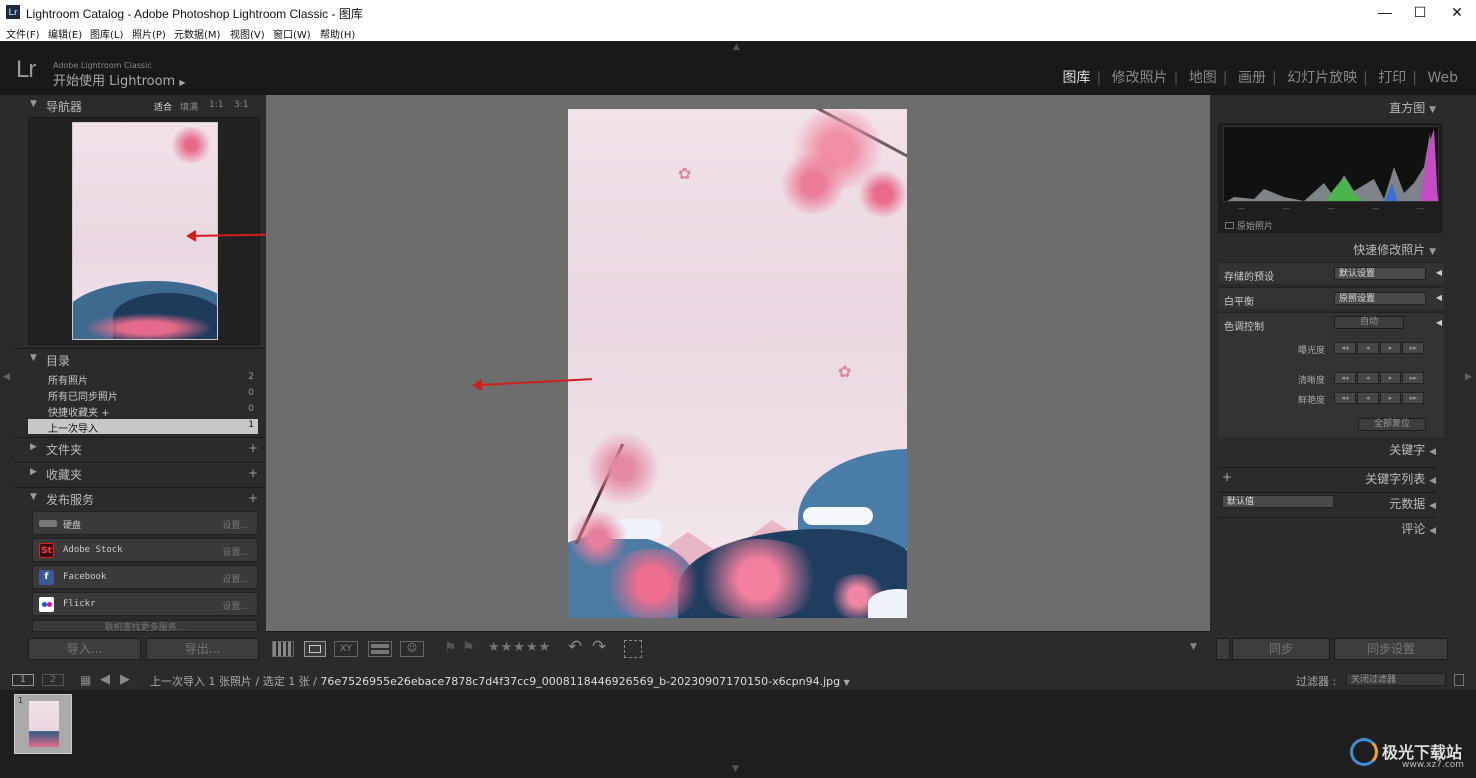 This screenshot has height=778, width=1476. I want to click on blossom-cluster, so click(813, 184).